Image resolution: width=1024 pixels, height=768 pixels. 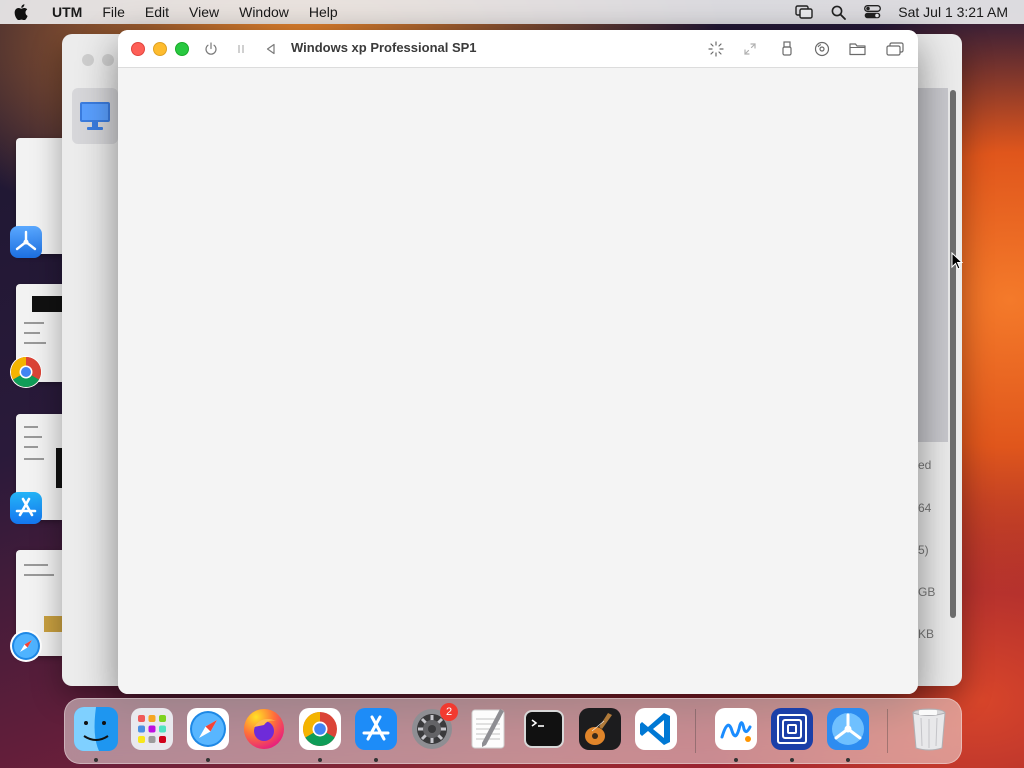 I want to click on dock-app-vscode, so click(x=656, y=729).